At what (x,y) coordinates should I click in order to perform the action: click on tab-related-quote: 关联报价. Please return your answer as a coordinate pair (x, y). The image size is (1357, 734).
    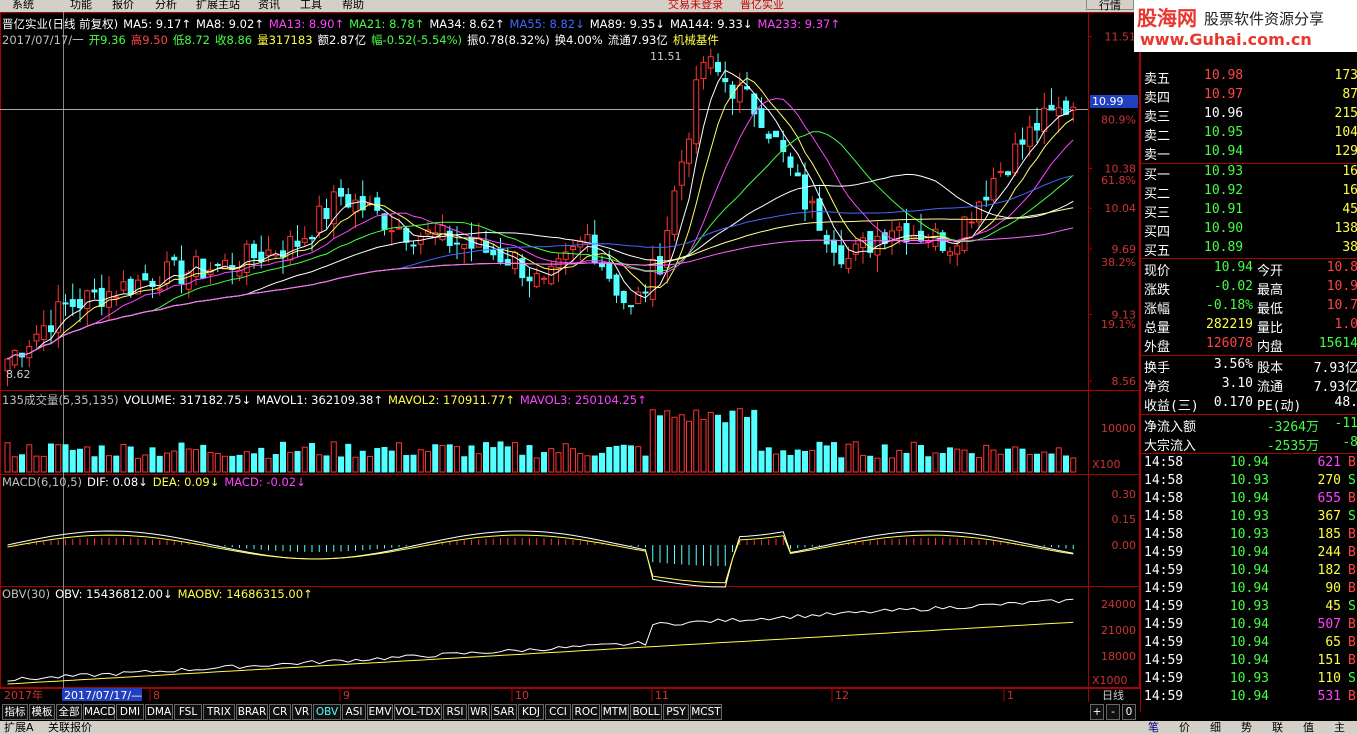
    Looking at the image, I should click on (70, 726).